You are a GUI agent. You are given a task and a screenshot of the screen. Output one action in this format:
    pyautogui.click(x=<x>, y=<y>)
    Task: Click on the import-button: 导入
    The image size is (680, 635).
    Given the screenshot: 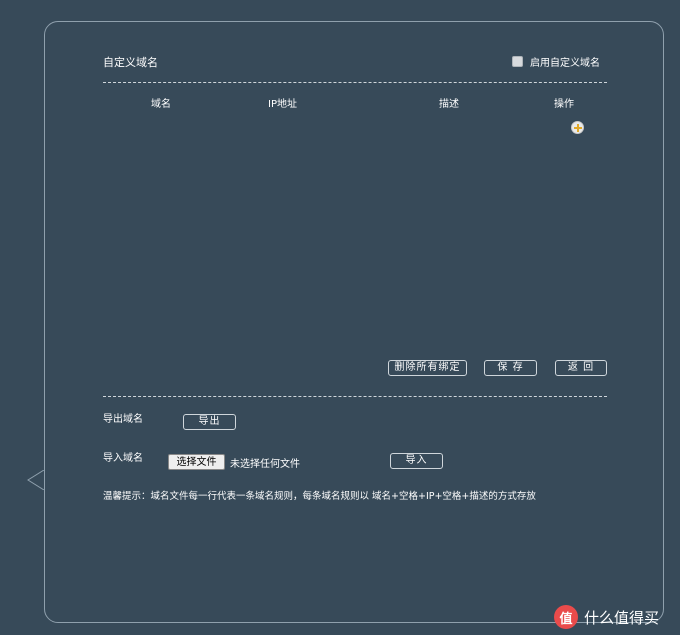 What is the action you would take?
    pyautogui.click(x=416, y=461)
    